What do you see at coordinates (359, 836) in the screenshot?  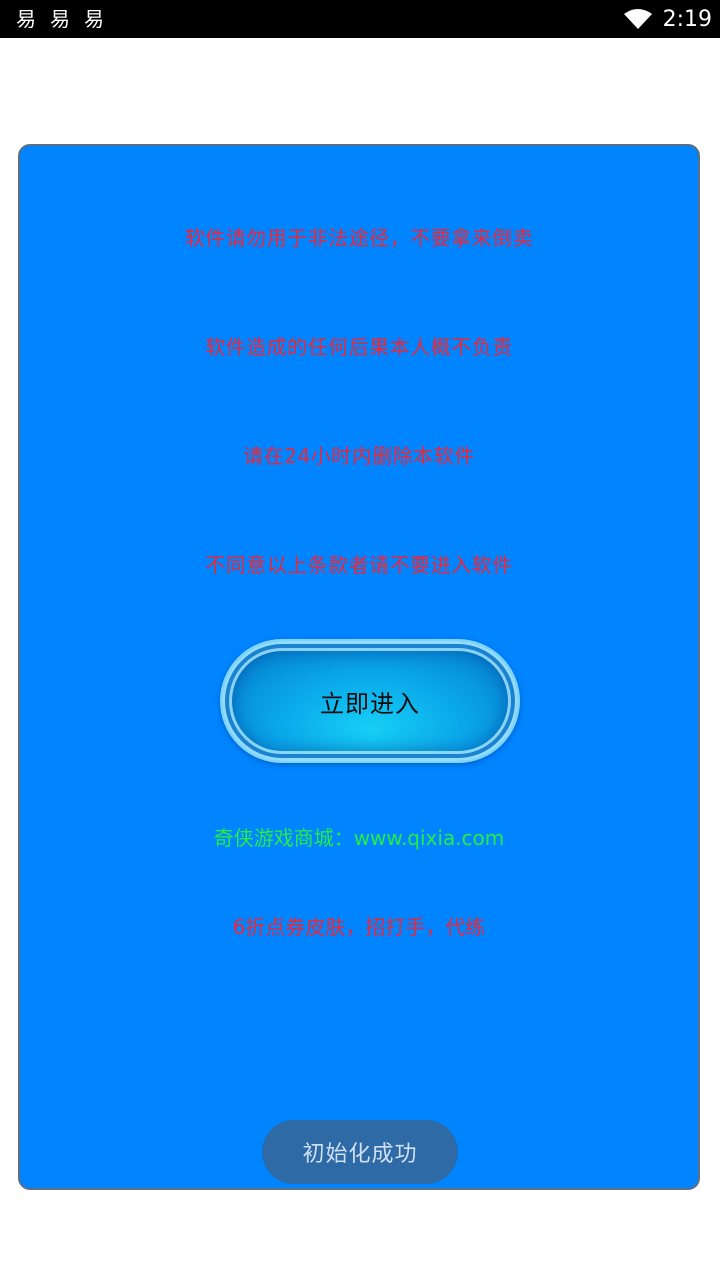 I see `shop-link: 奇侠游戏商城：www.qixia.com` at bounding box center [359, 836].